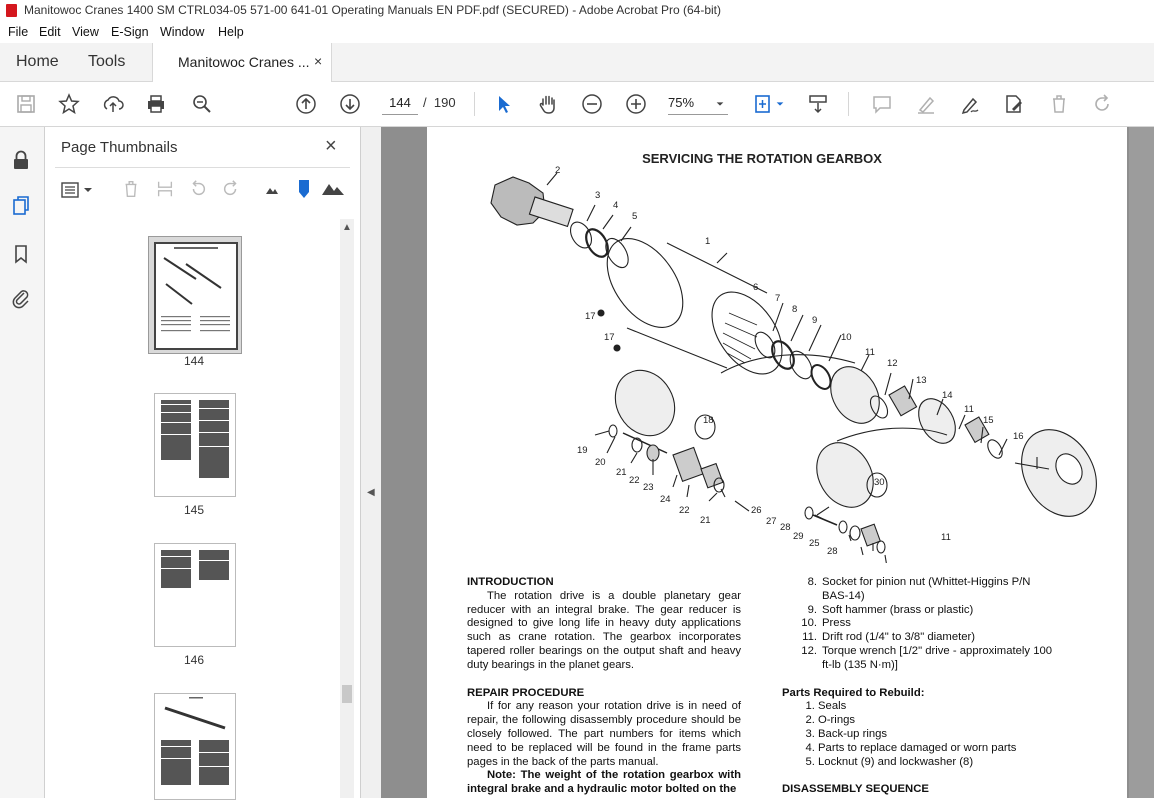 Image resolution: width=1154 pixels, height=802 pixels. Describe the element at coordinates (194, 660) in the screenshot. I see `thumbnail-label-146: 146` at that location.